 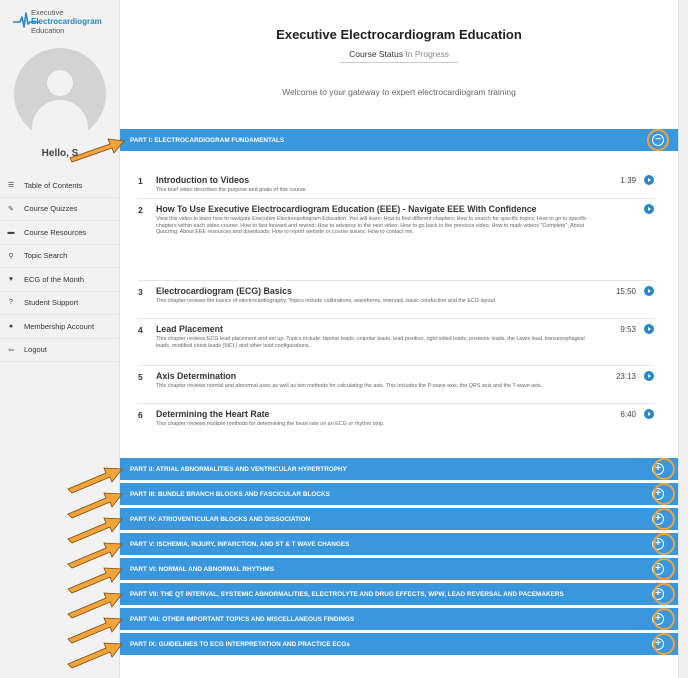 I want to click on chapter-title: Electrocardiogram (ECG) Basics, so click(x=375, y=291).